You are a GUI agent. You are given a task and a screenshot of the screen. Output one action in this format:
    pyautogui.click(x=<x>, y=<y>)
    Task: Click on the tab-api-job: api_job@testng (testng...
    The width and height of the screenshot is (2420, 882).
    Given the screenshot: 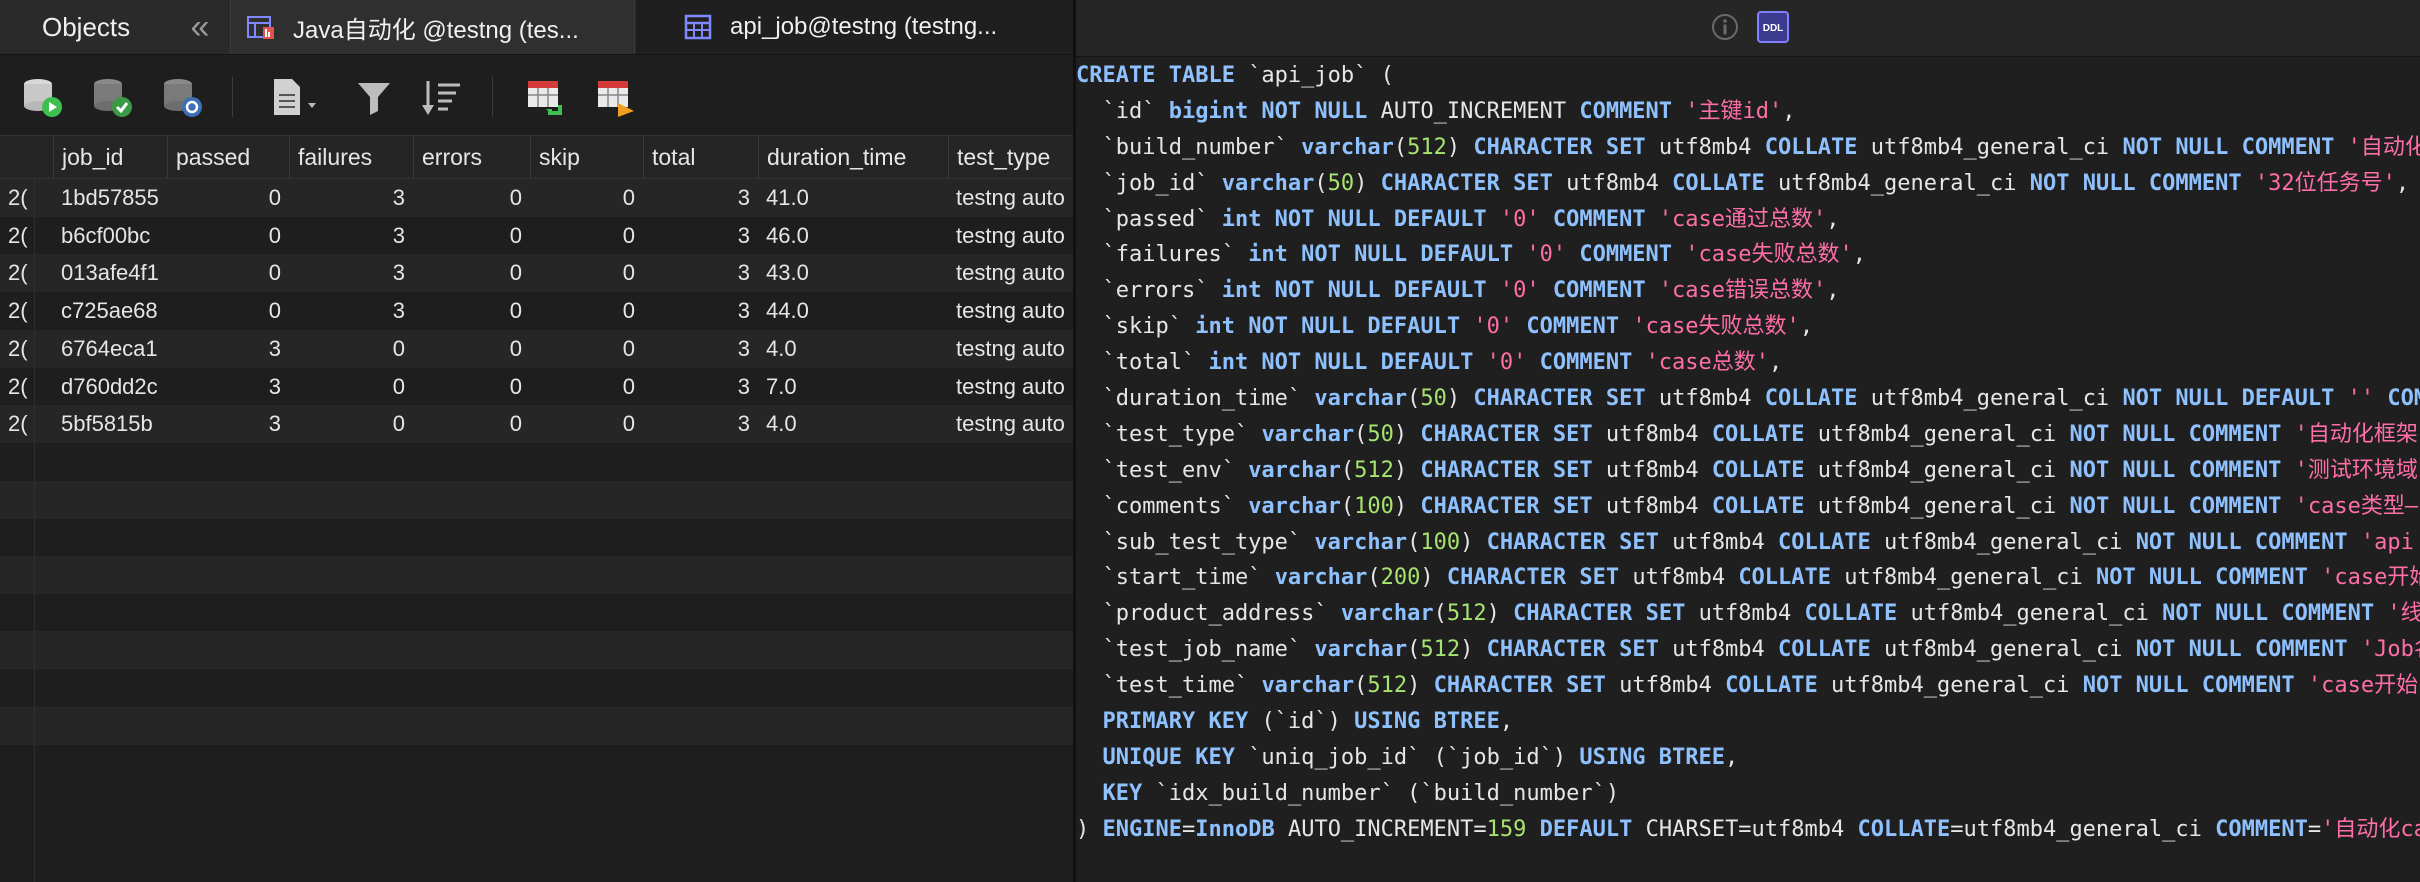 What is the action you would take?
    pyautogui.click(x=854, y=27)
    